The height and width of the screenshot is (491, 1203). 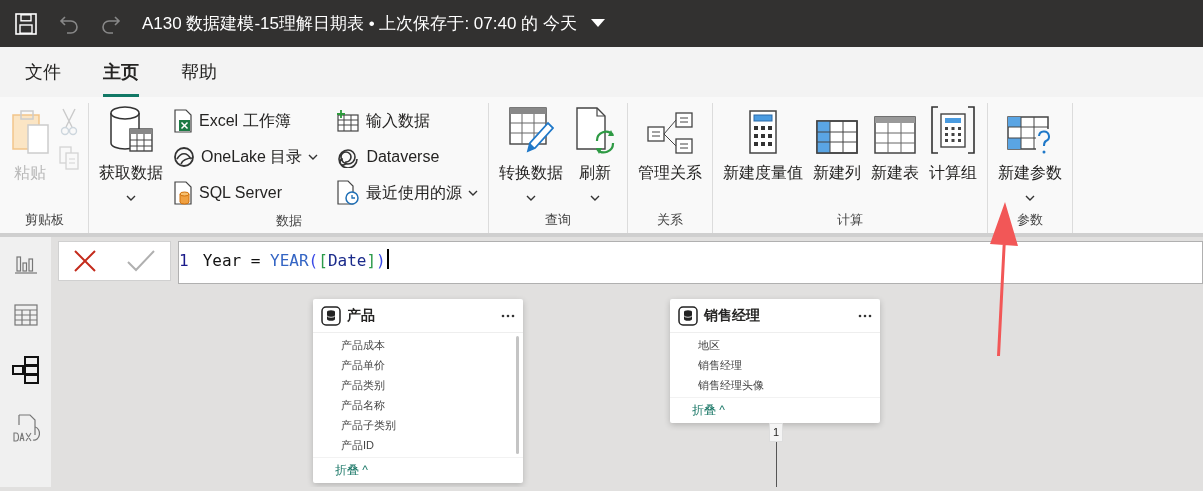 I want to click on group-label: 查询, so click(x=558, y=219).